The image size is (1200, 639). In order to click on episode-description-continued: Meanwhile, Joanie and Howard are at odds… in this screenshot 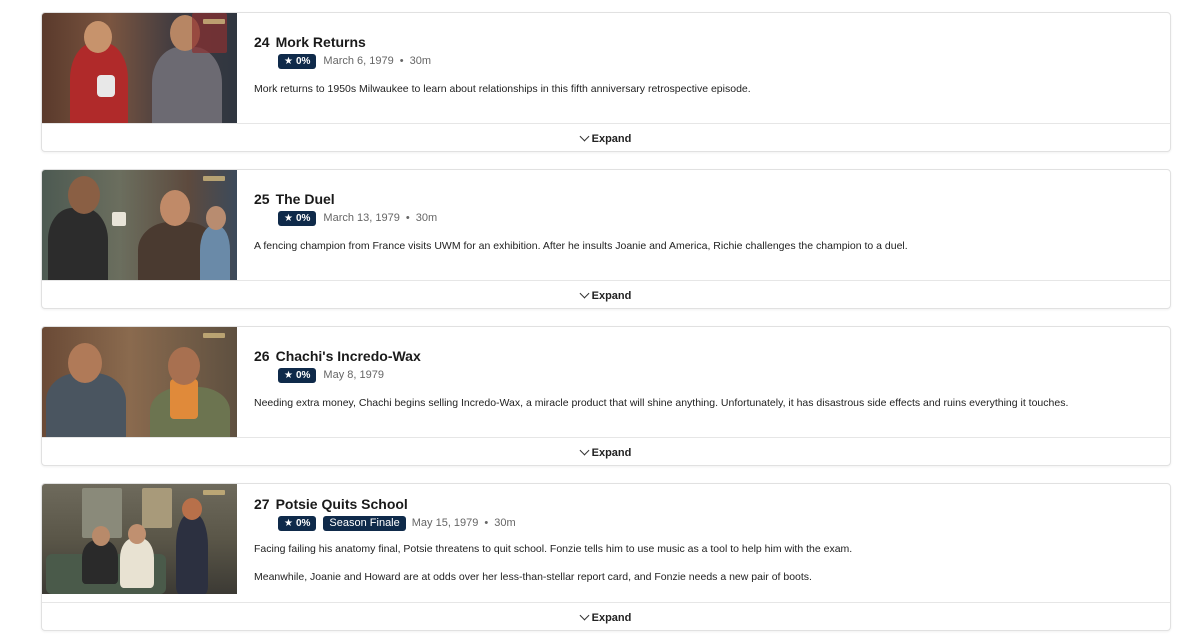, I will do `click(533, 577)`.